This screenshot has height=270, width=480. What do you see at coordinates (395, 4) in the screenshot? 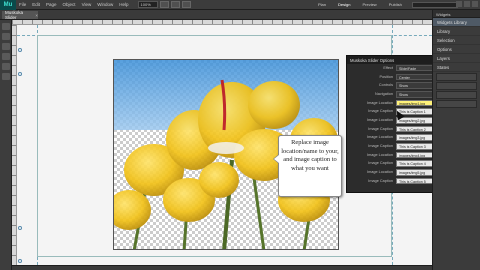
I see `workspace-publish: Publish` at bounding box center [395, 4].